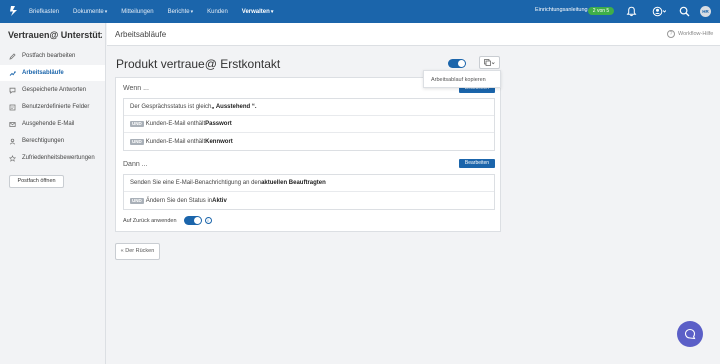 The image size is (720, 364). What do you see at coordinates (561, 10) in the screenshot?
I see `setup-guide-link: Einrichtungsanleitung` at bounding box center [561, 10].